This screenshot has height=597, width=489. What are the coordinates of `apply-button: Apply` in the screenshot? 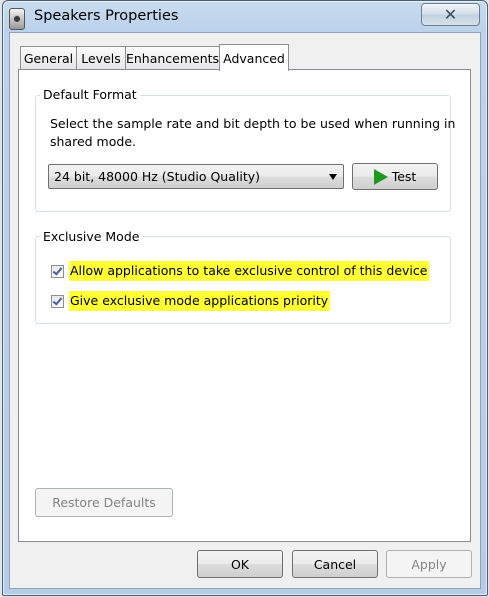 It's located at (429, 564).